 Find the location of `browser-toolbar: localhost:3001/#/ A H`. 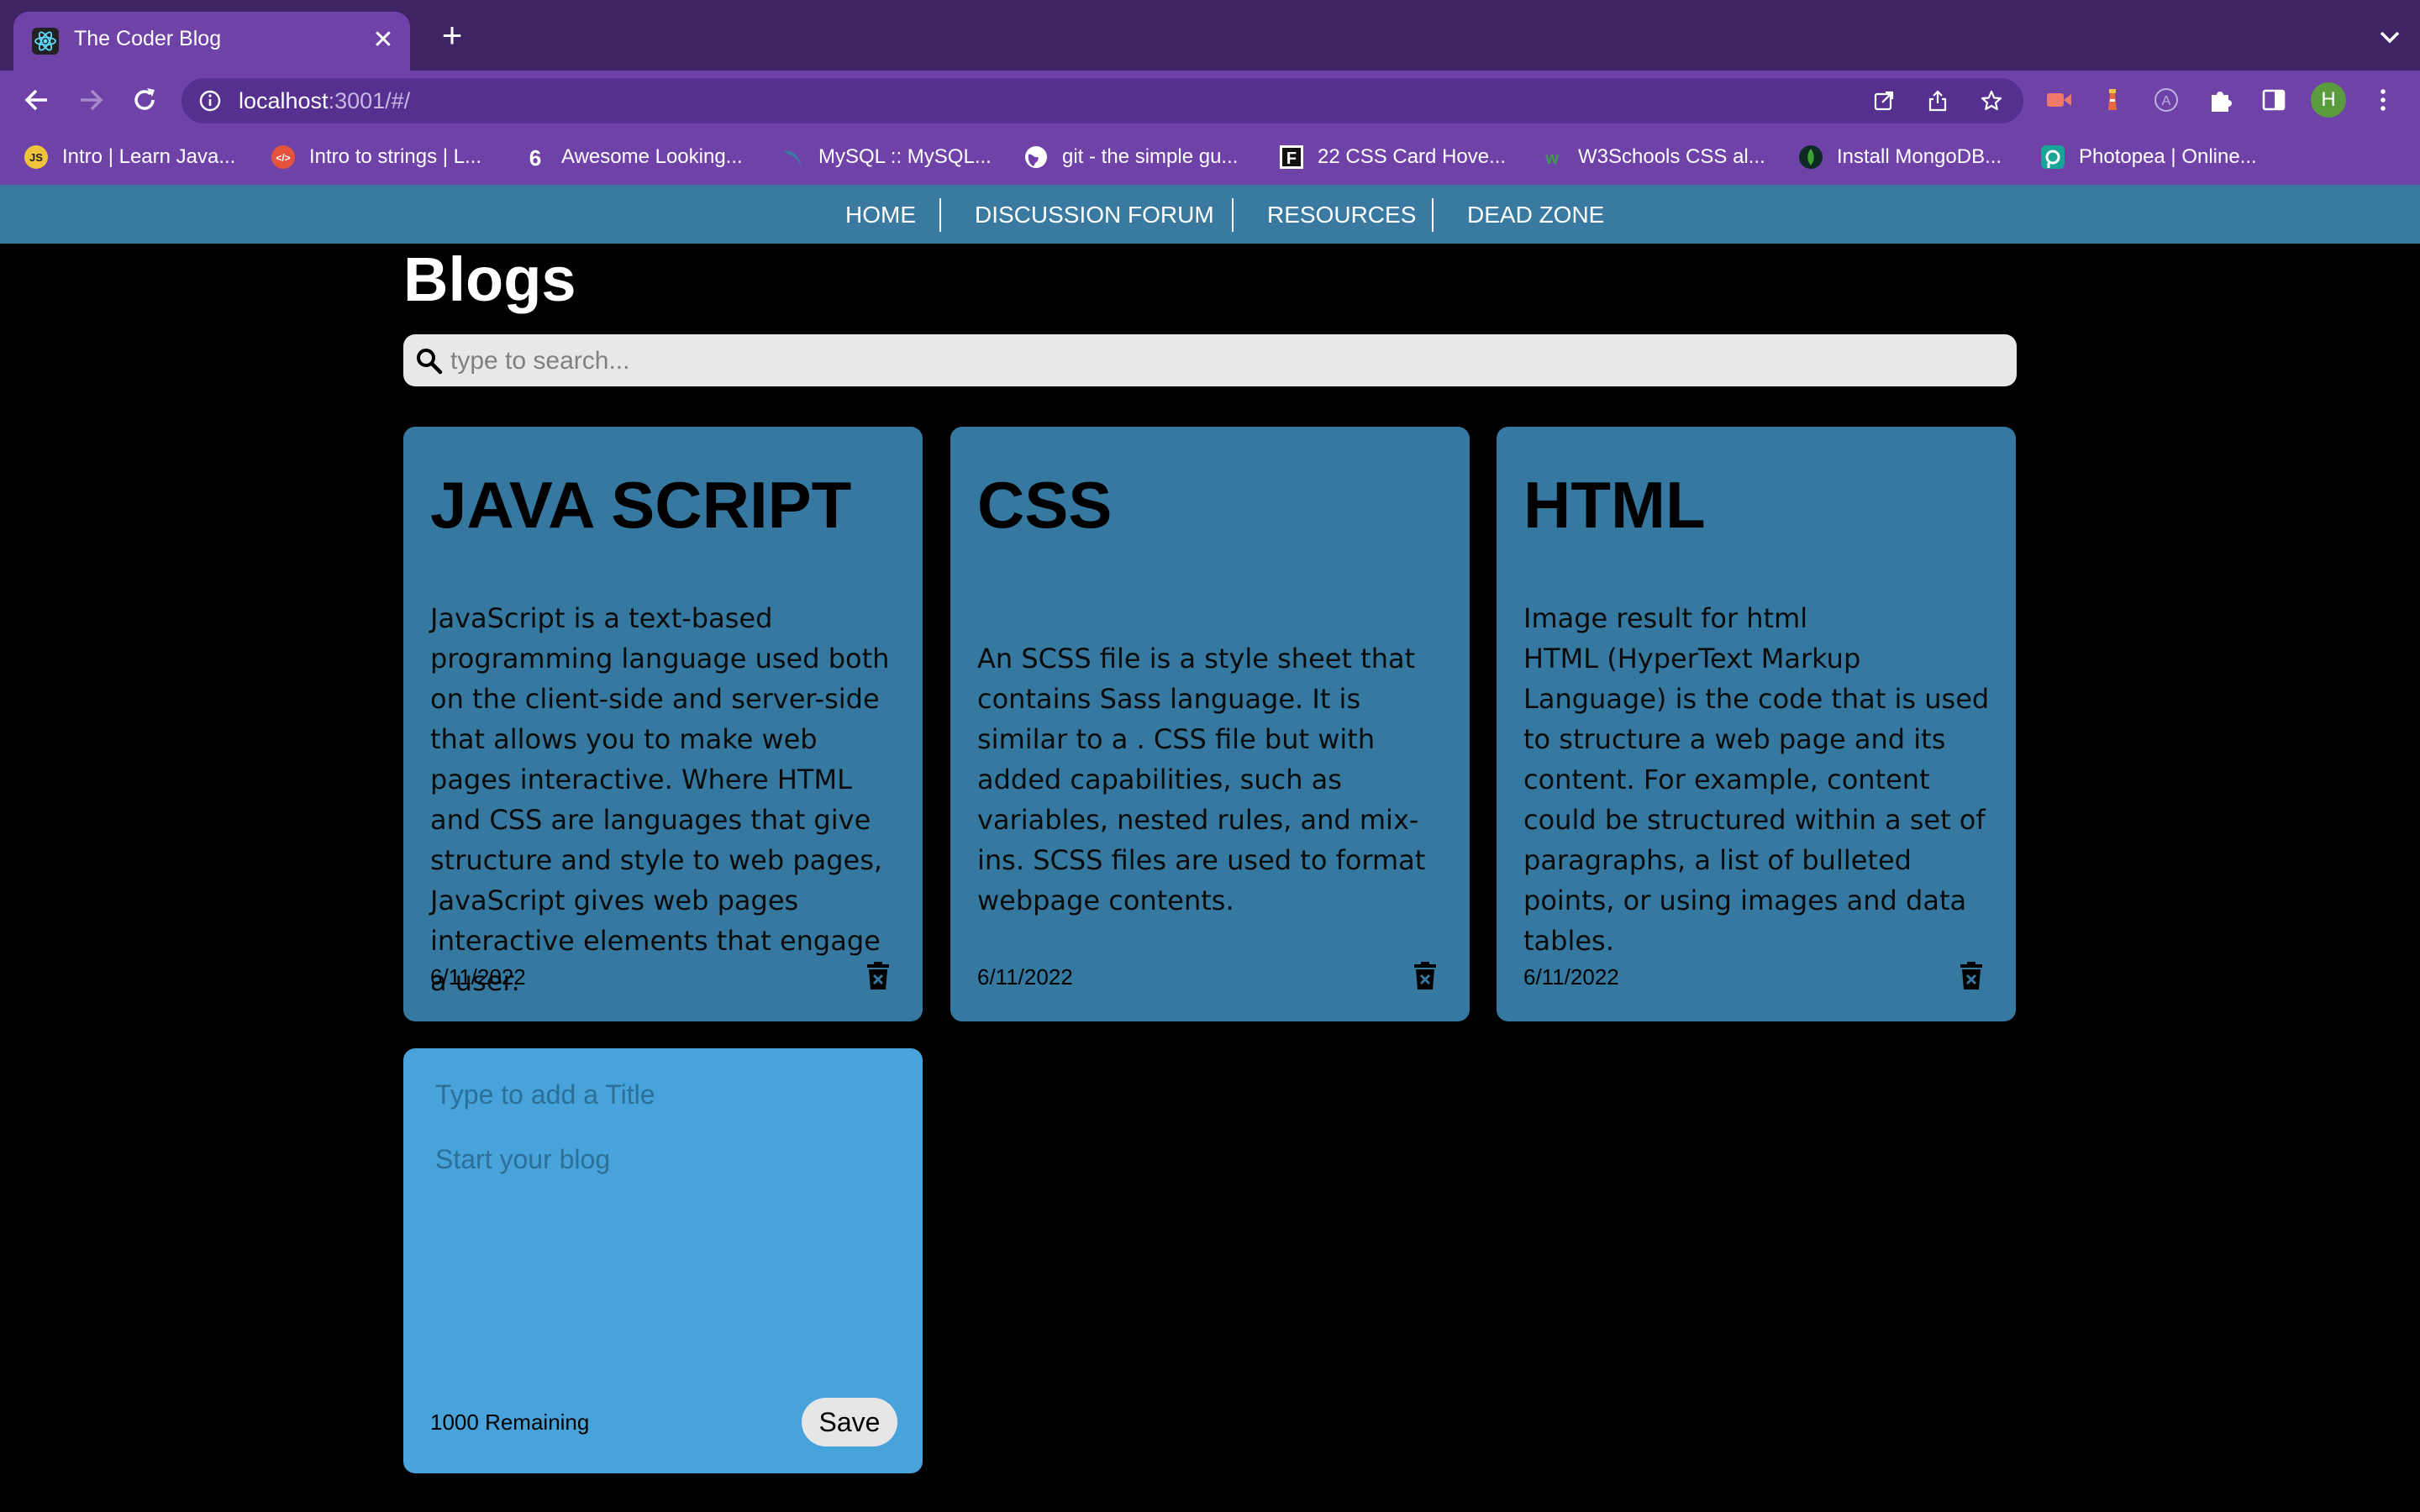

browser-toolbar: localhost:3001/#/ A H is located at coordinates (1210, 100).